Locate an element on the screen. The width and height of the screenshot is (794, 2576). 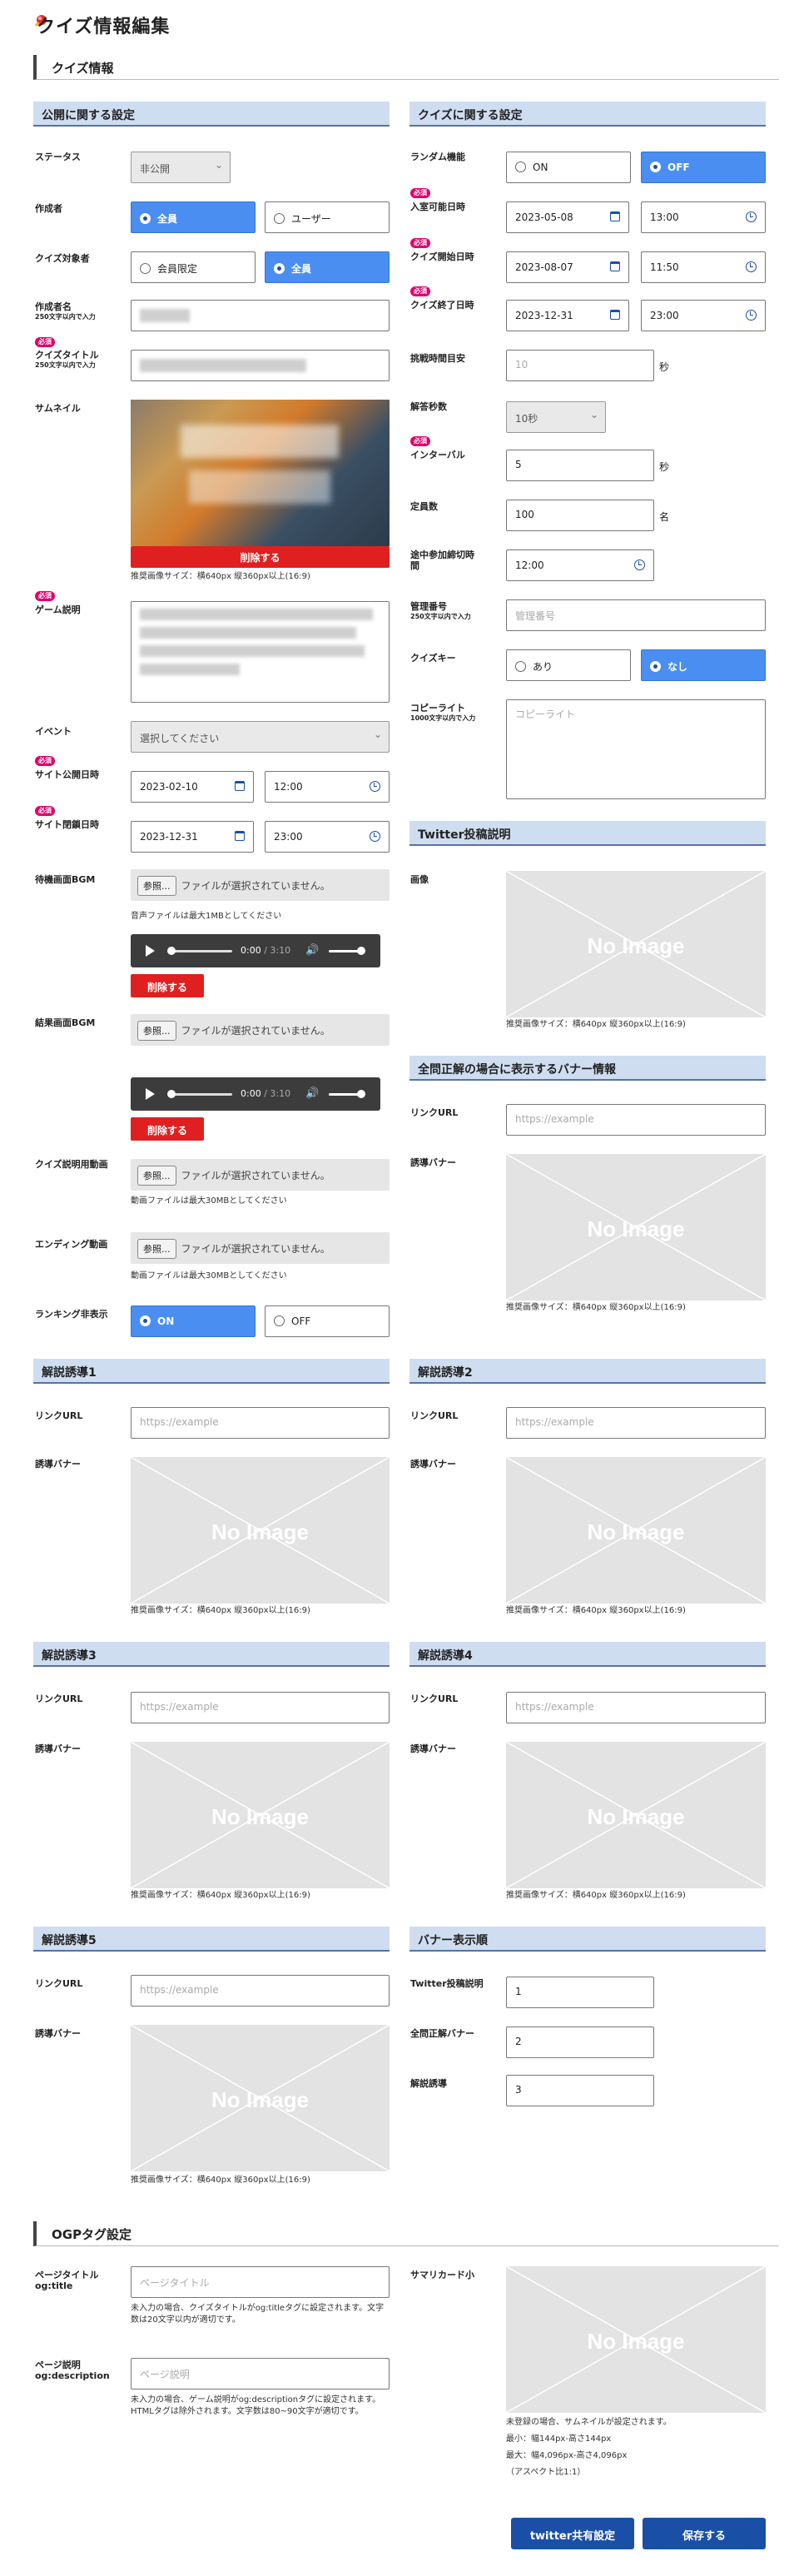
guide4-link-input: https://example is located at coordinates (636, 1707).